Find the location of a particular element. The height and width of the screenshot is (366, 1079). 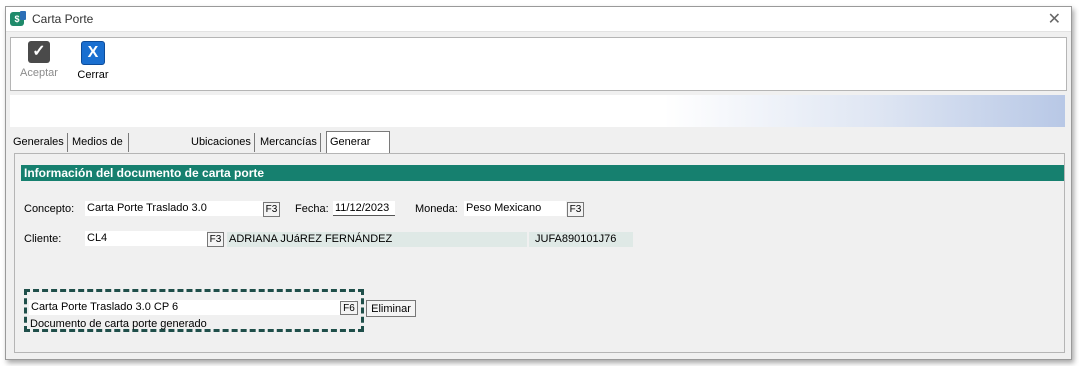

cliente-field: CL4 is located at coordinates (146, 238).